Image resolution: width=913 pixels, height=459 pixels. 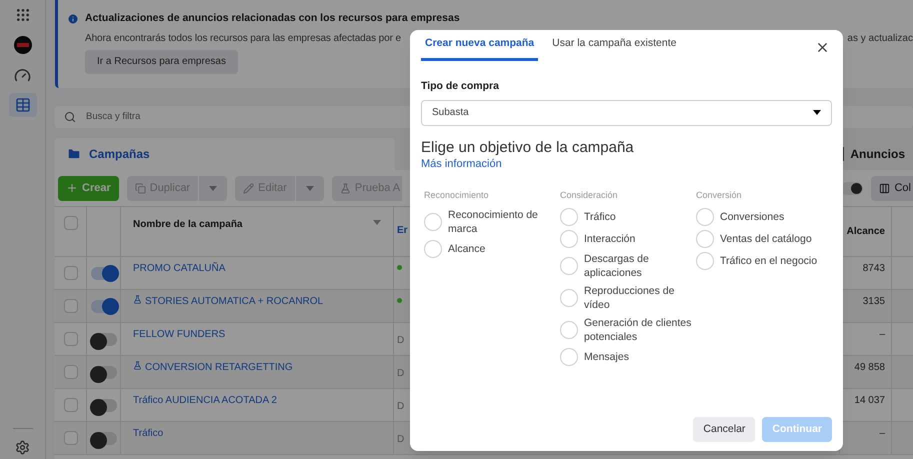 I want to click on copy-icon, so click(x=140, y=188).